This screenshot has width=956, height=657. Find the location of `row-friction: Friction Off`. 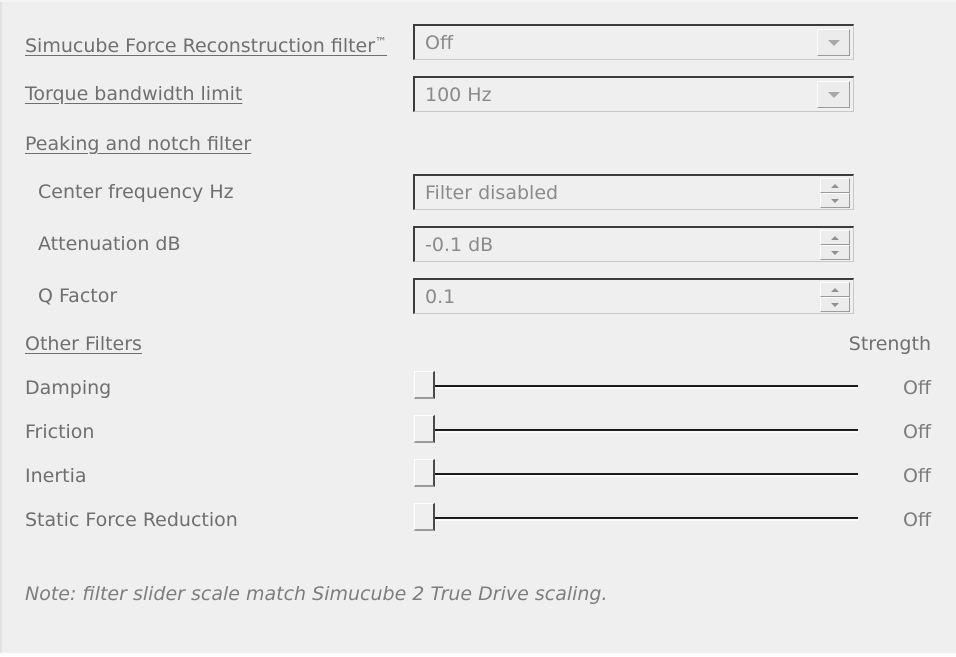

row-friction: Friction Off is located at coordinates (478, 432).